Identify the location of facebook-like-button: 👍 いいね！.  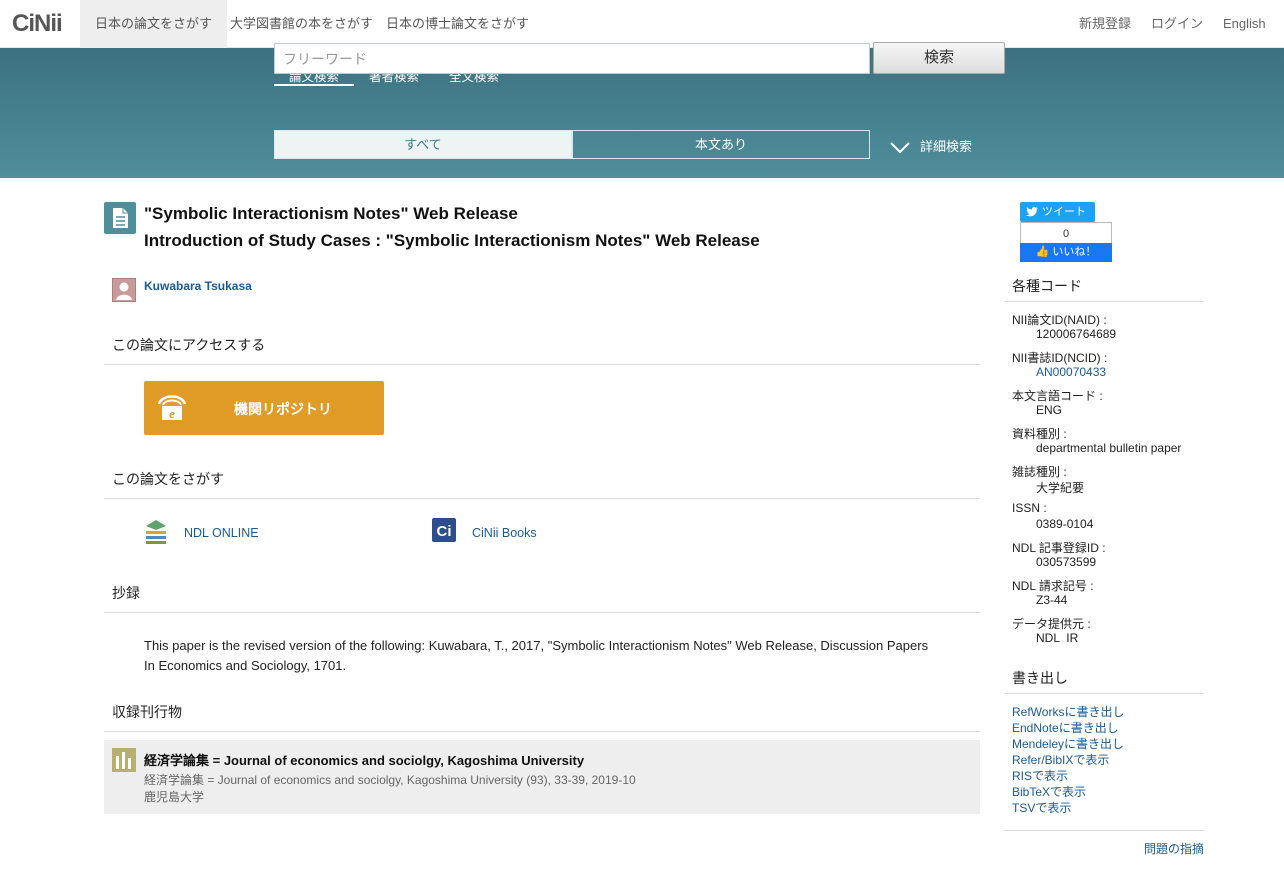
(1066, 252).